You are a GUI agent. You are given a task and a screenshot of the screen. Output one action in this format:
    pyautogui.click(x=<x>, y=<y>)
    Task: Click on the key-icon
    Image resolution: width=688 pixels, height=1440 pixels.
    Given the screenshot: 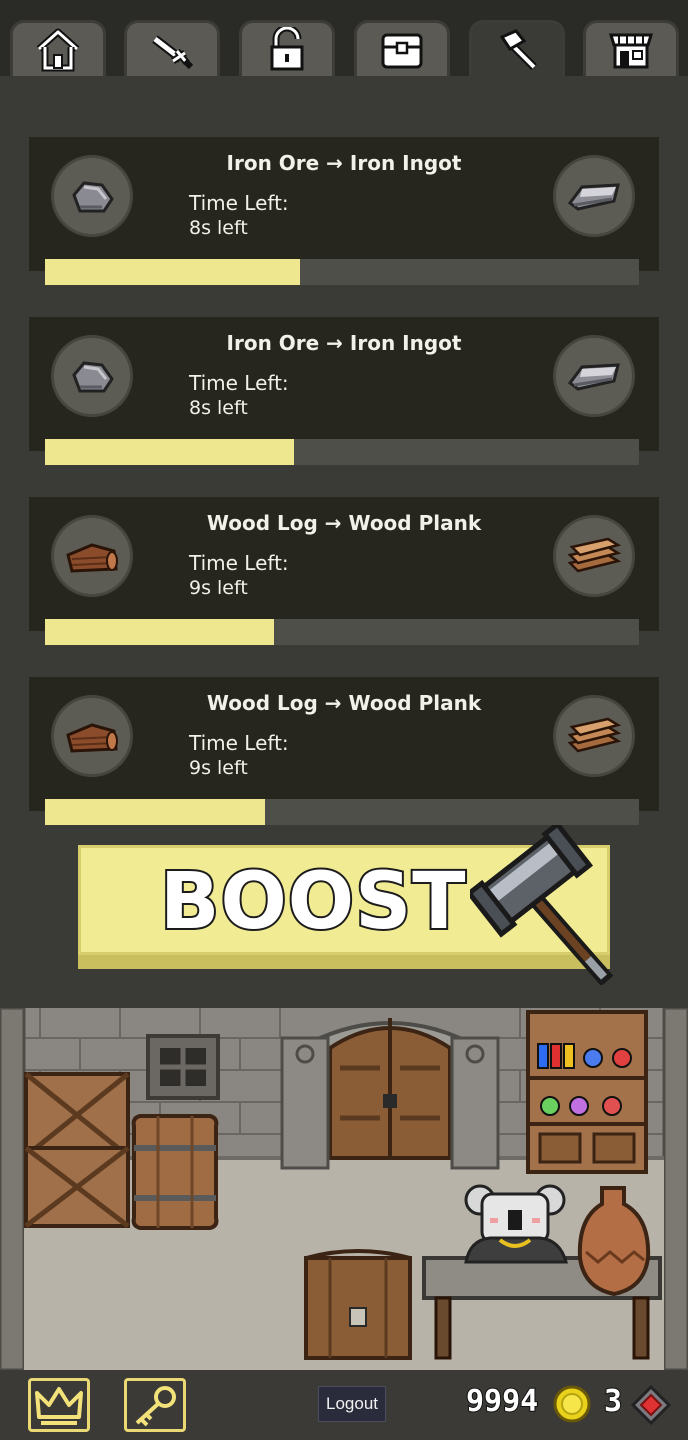 What is the action you would take?
    pyautogui.click(x=155, y=1406)
    